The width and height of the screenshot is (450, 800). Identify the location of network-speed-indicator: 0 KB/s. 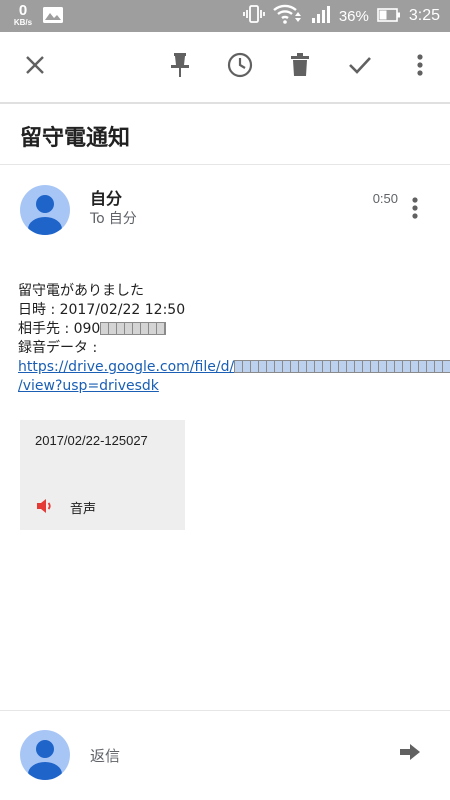
(23, 15).